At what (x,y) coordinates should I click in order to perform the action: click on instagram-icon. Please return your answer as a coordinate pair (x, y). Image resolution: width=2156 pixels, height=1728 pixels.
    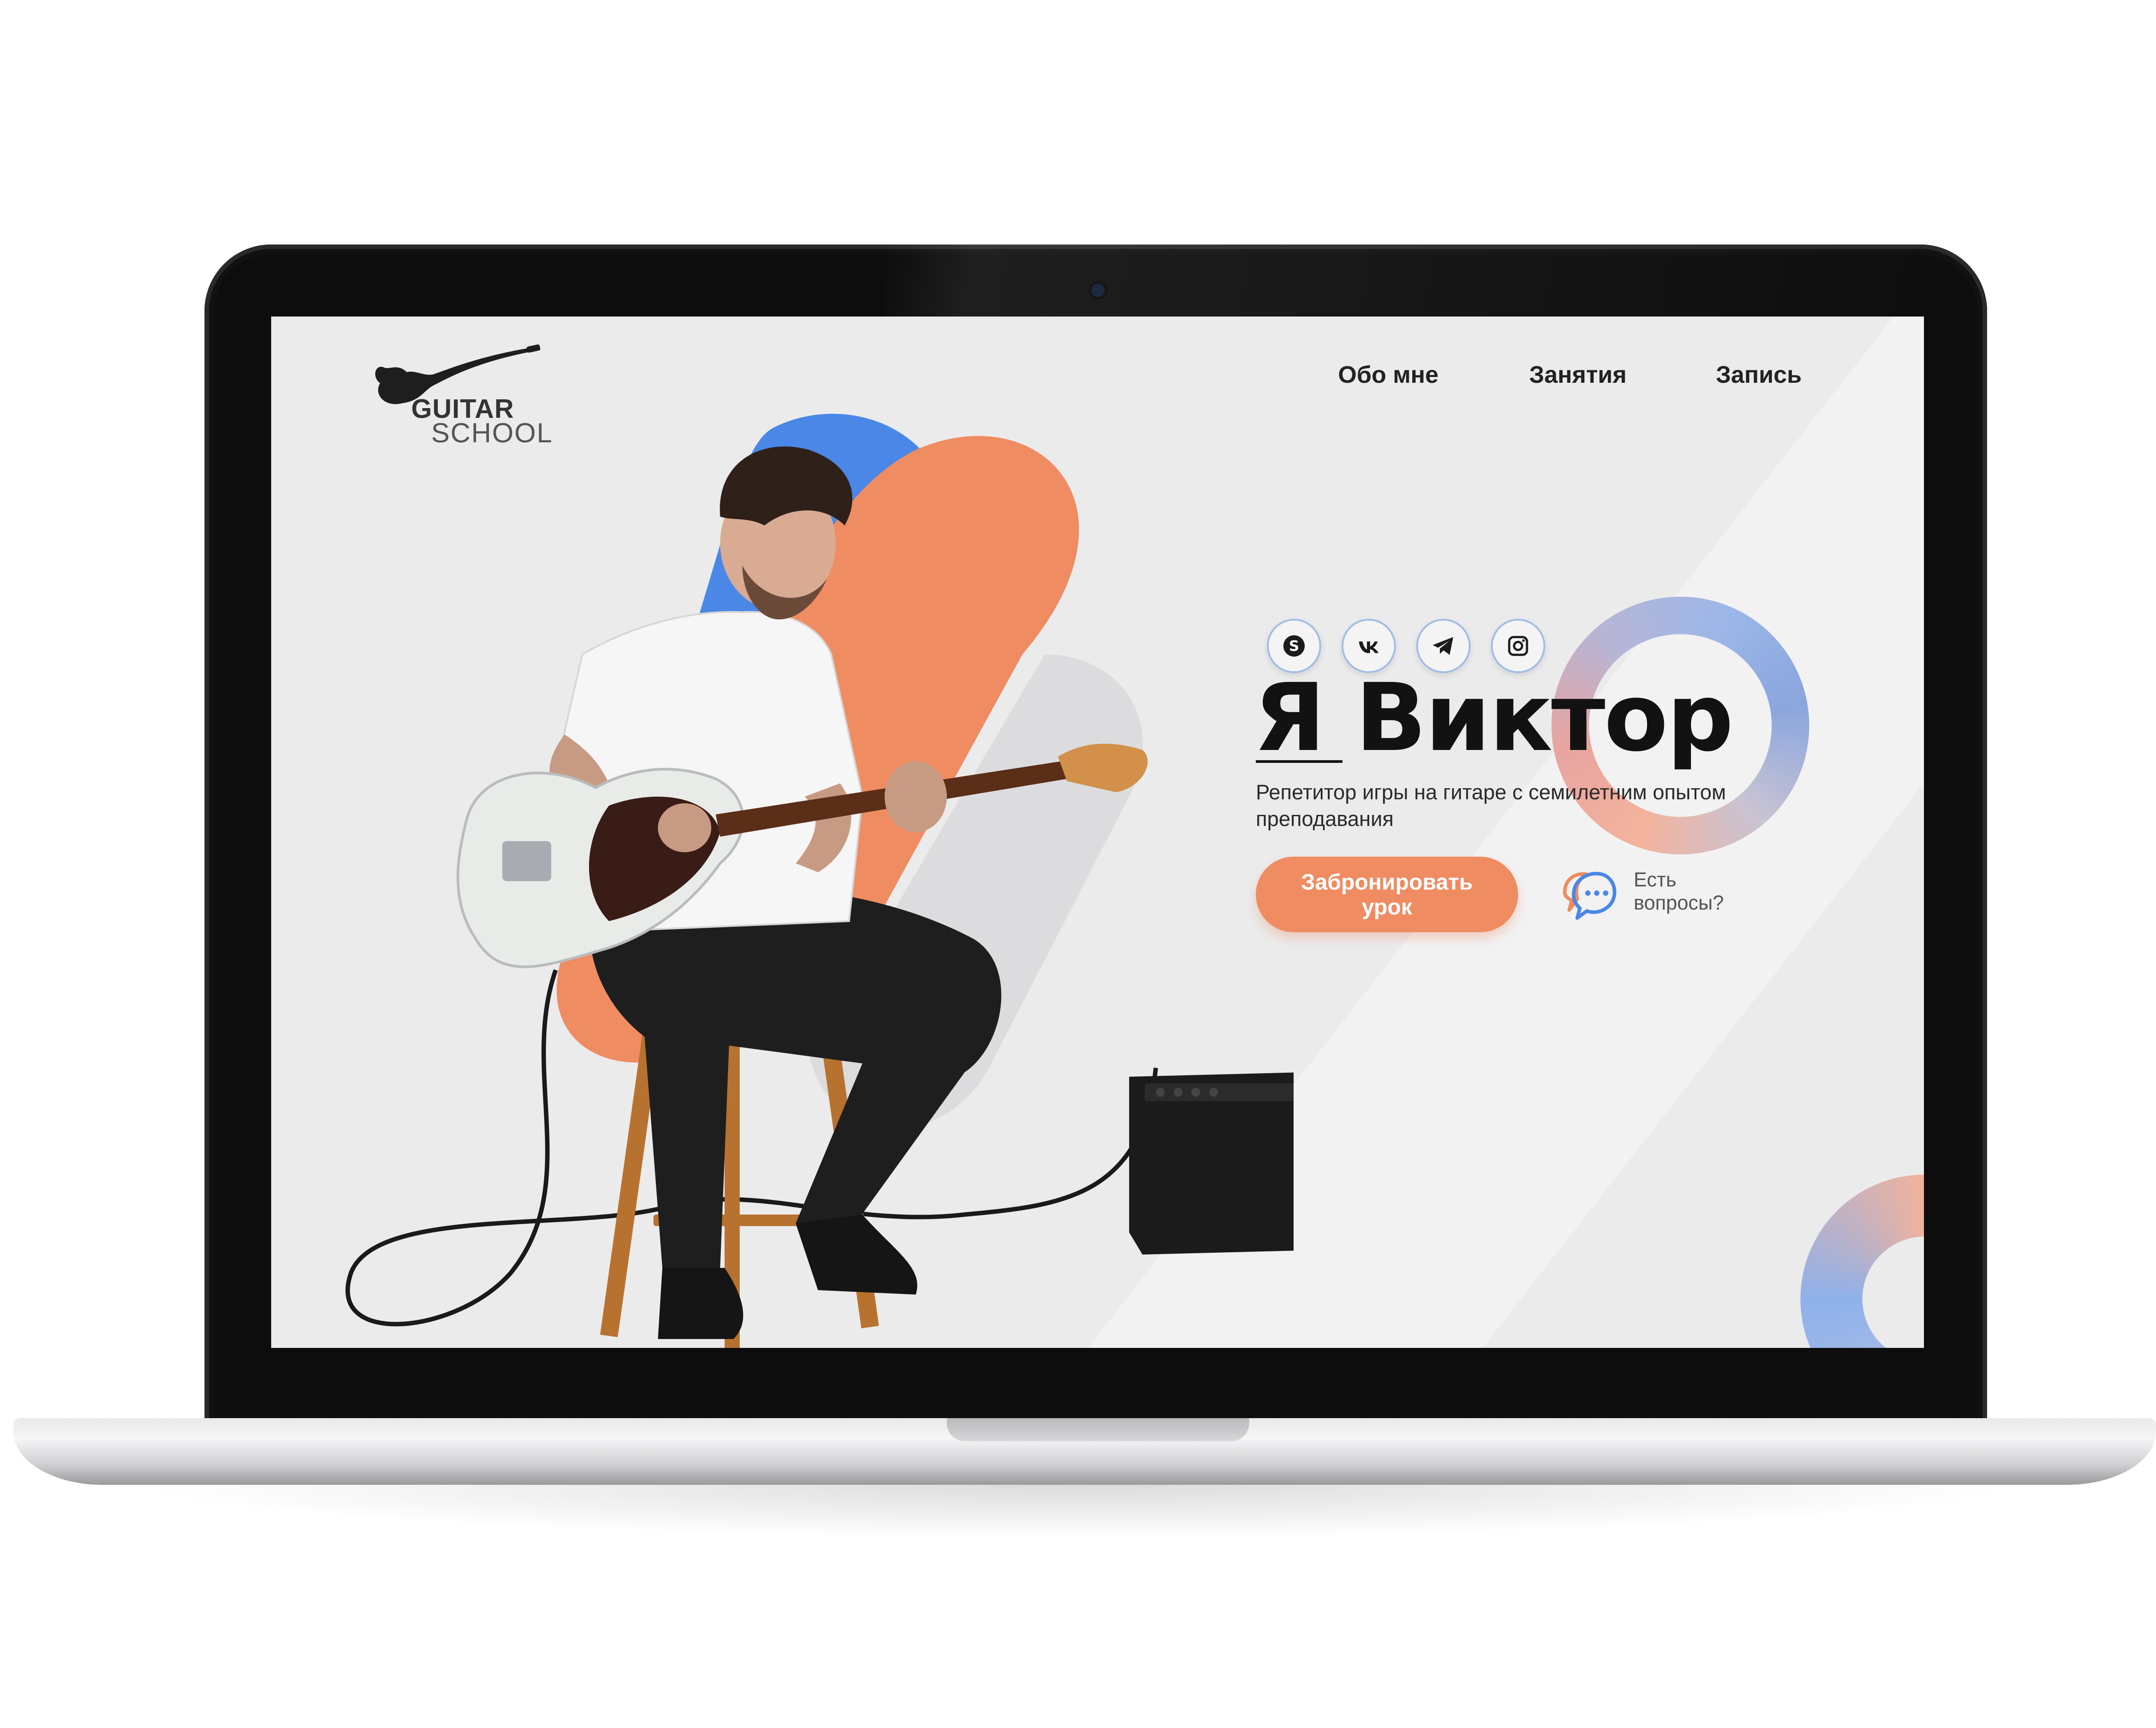
    Looking at the image, I should click on (1518, 646).